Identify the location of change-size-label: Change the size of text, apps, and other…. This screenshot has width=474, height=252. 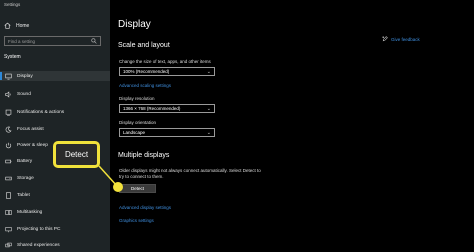
(165, 61).